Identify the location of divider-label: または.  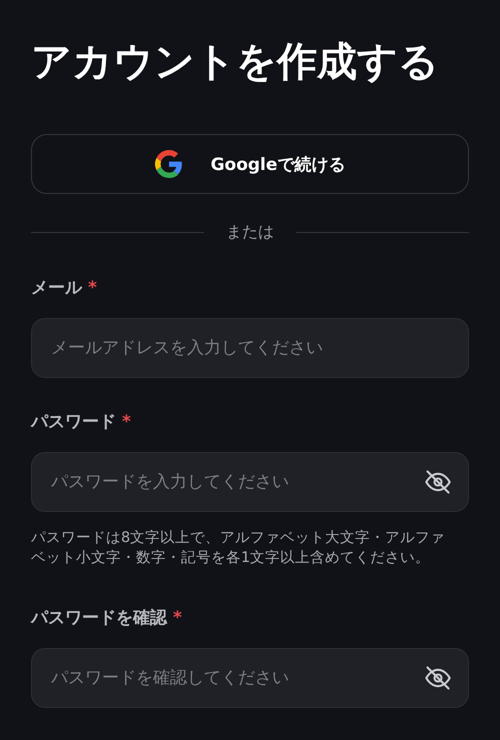
(250, 232).